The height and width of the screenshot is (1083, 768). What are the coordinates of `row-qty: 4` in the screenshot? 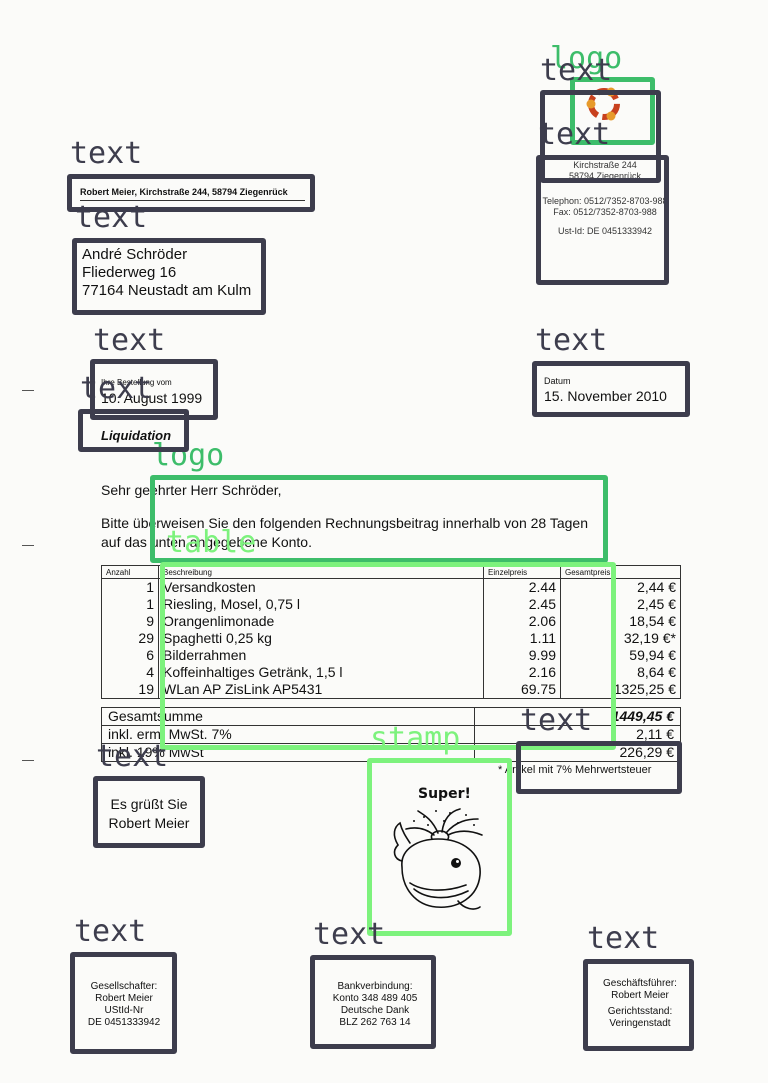 It's located at (130, 672).